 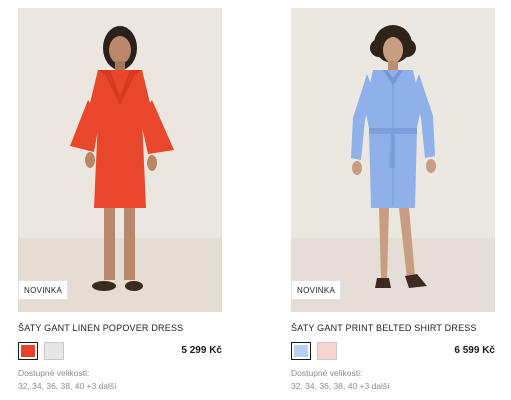 I want to click on product-title: ŠATY GANT PRINT BELTED SHIRT DRESS, so click(x=393, y=328).